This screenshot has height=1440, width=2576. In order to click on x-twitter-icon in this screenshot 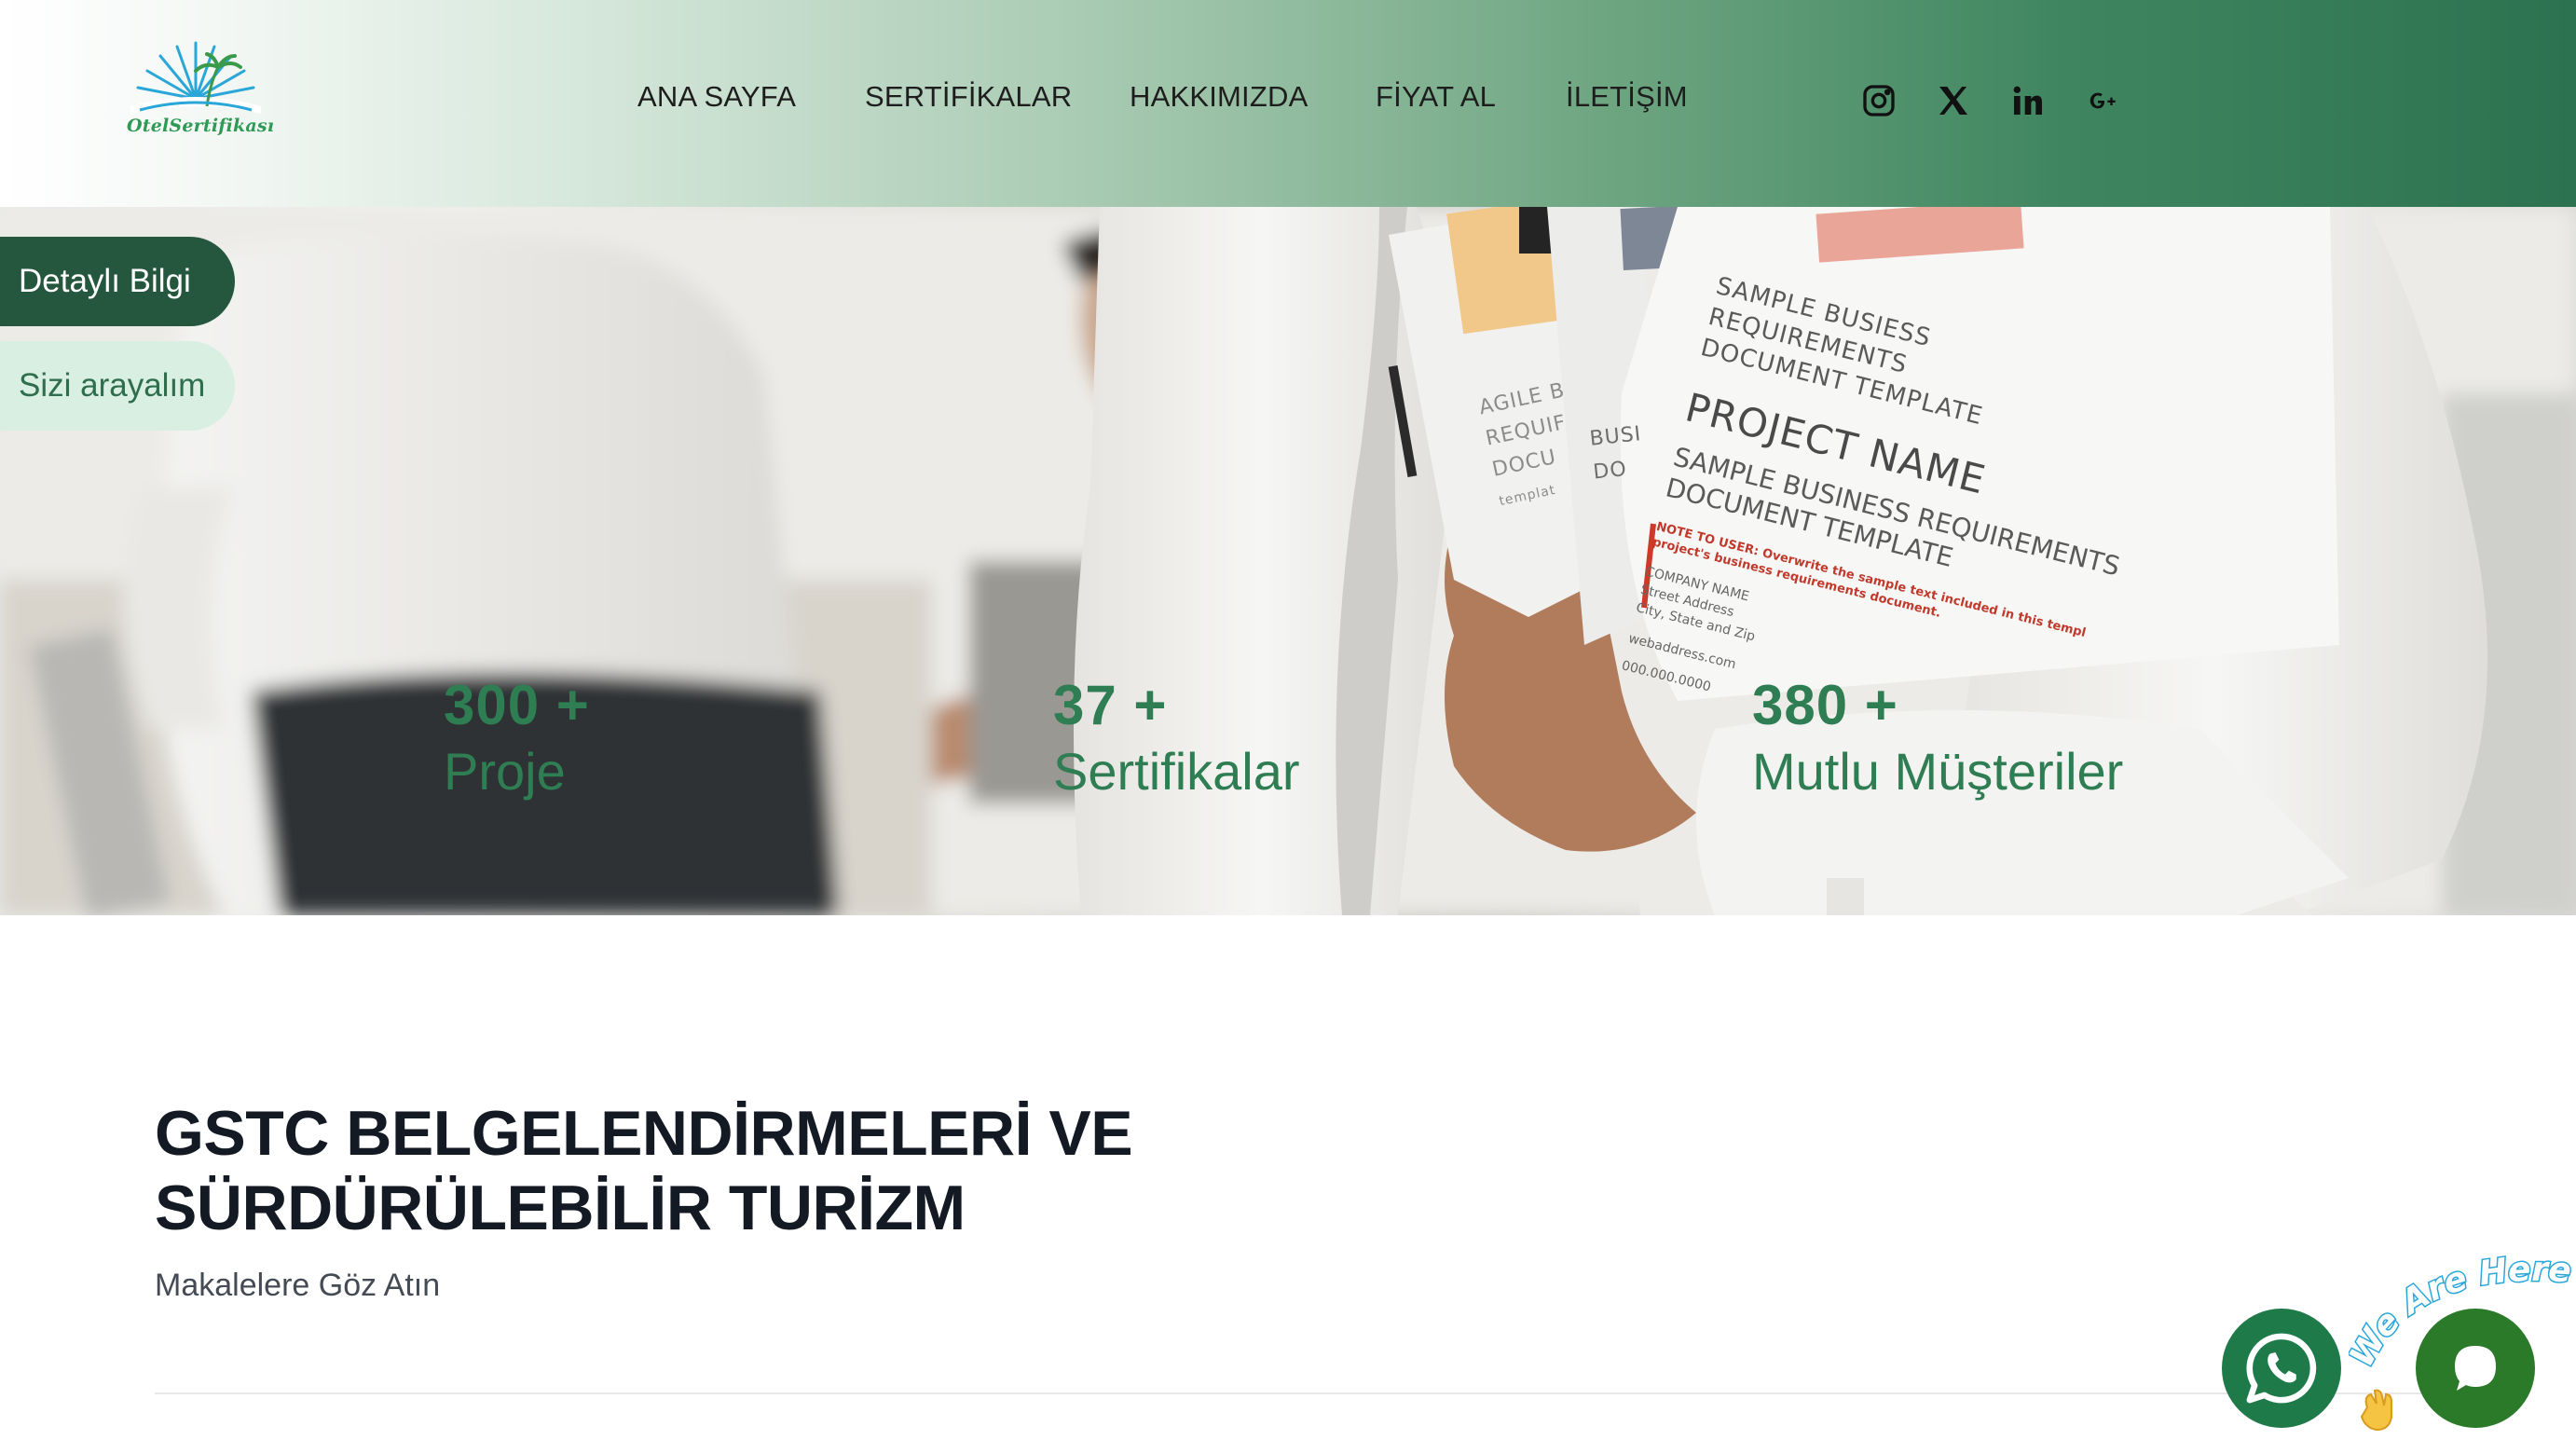, I will do `click(1953, 101)`.